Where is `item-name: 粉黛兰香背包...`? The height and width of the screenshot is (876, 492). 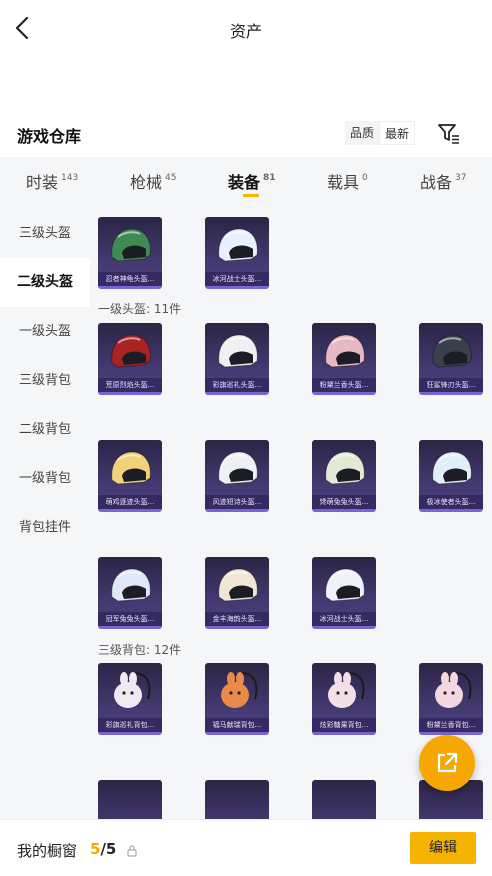
item-name: 粉黛兰香背包... is located at coordinates (451, 725).